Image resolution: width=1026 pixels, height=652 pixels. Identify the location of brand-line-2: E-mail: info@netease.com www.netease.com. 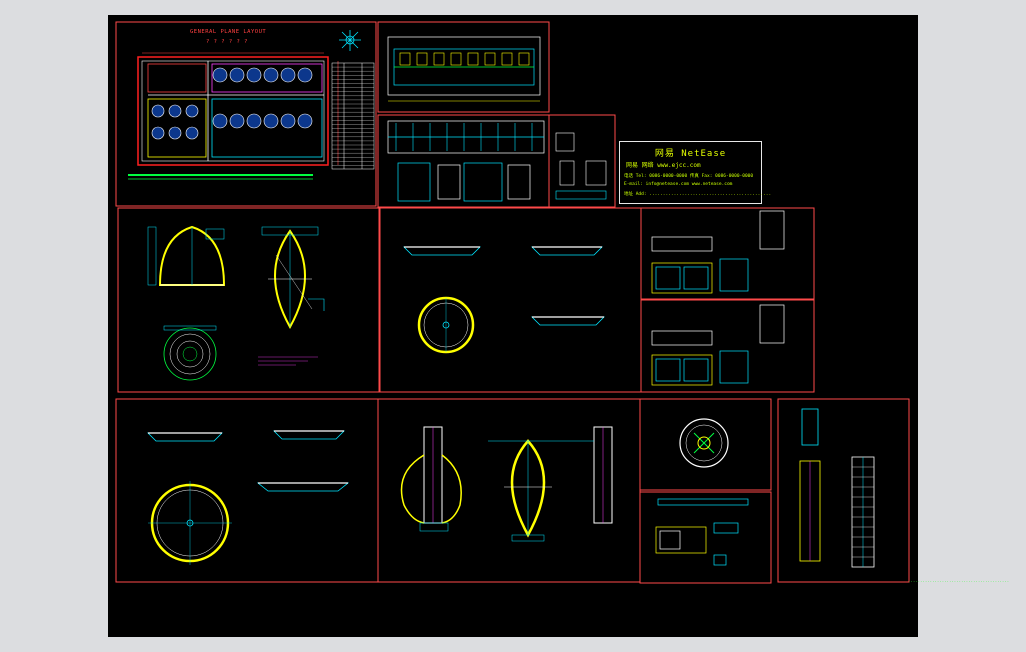
(678, 184).